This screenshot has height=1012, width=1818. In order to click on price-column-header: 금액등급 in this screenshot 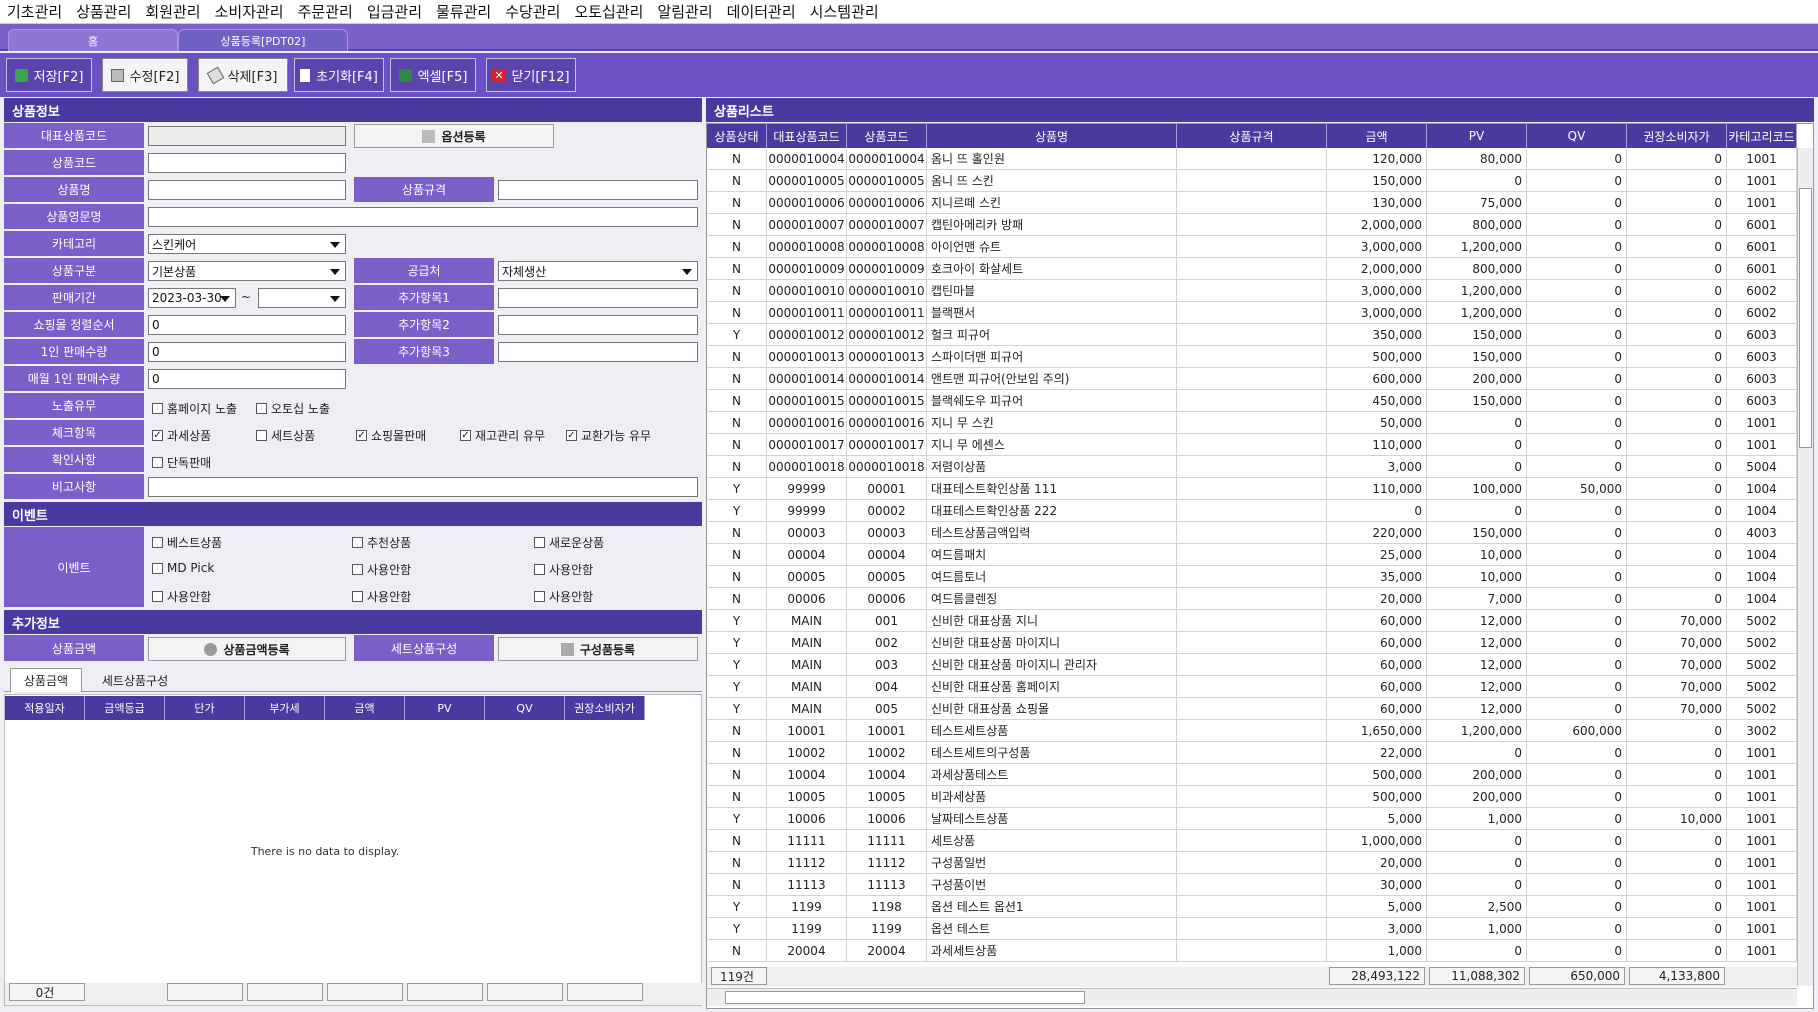, I will do `click(125, 708)`.